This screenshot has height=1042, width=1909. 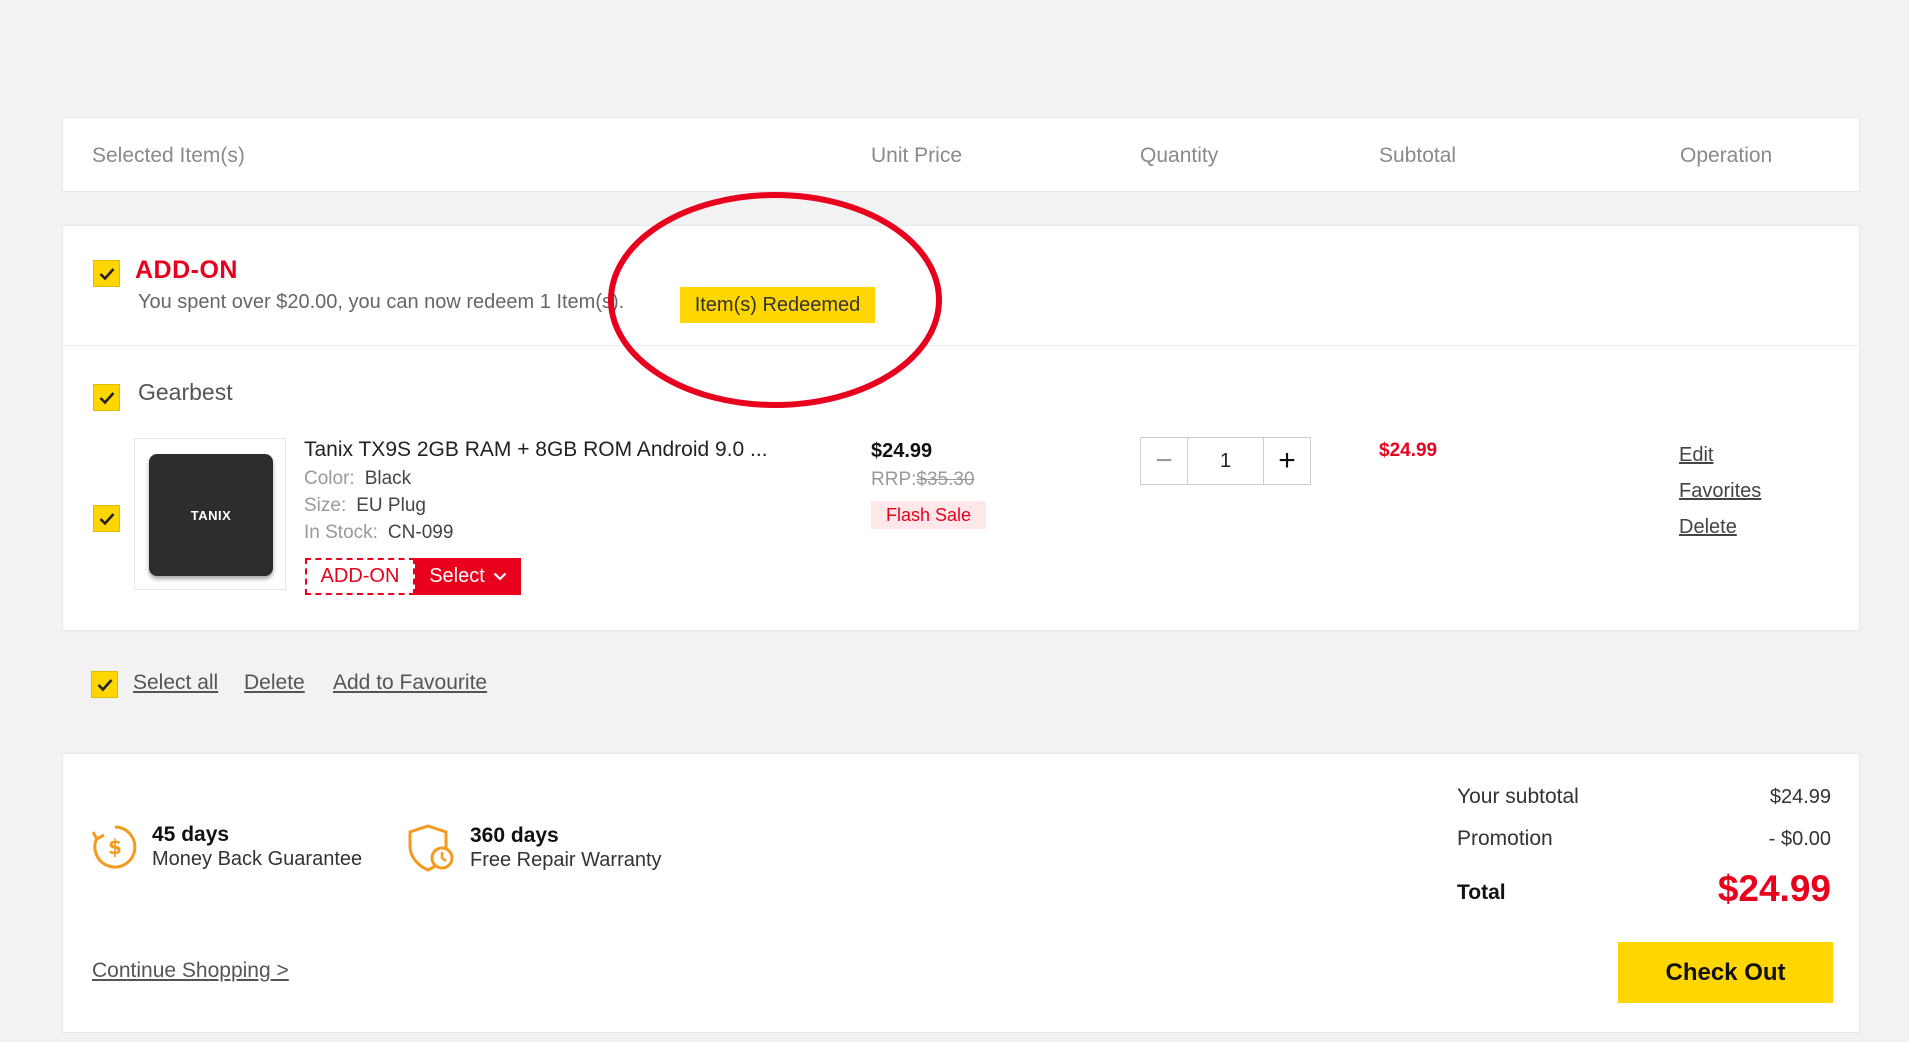 I want to click on promotion-value: - $0.00, so click(x=1799, y=839).